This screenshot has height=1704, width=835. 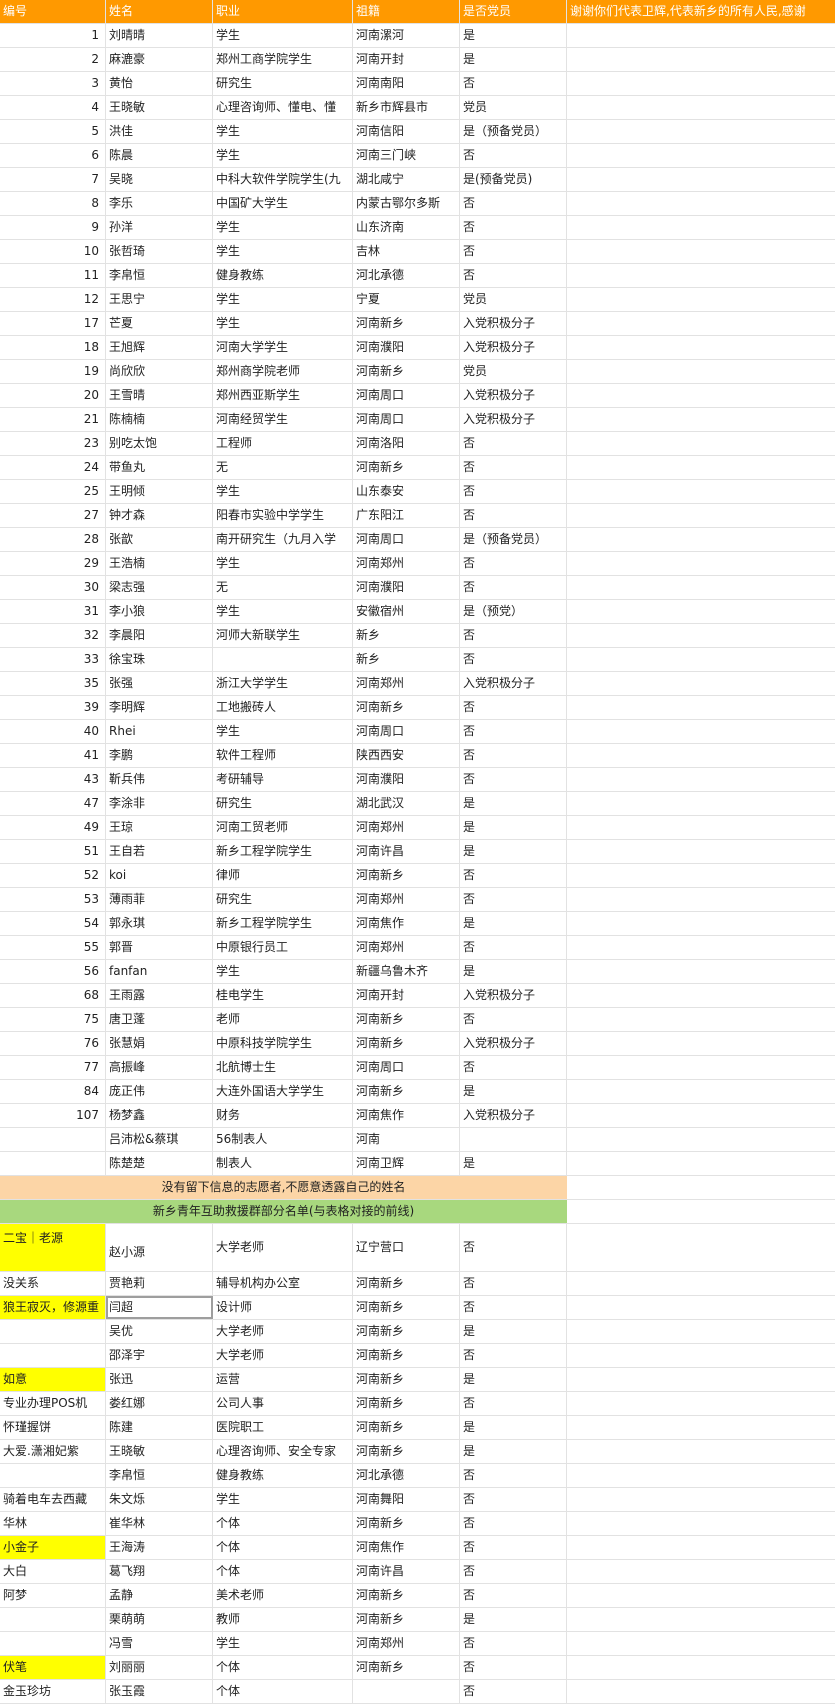 I want to click on cell: 李帛恒, so click(x=159, y=1475).